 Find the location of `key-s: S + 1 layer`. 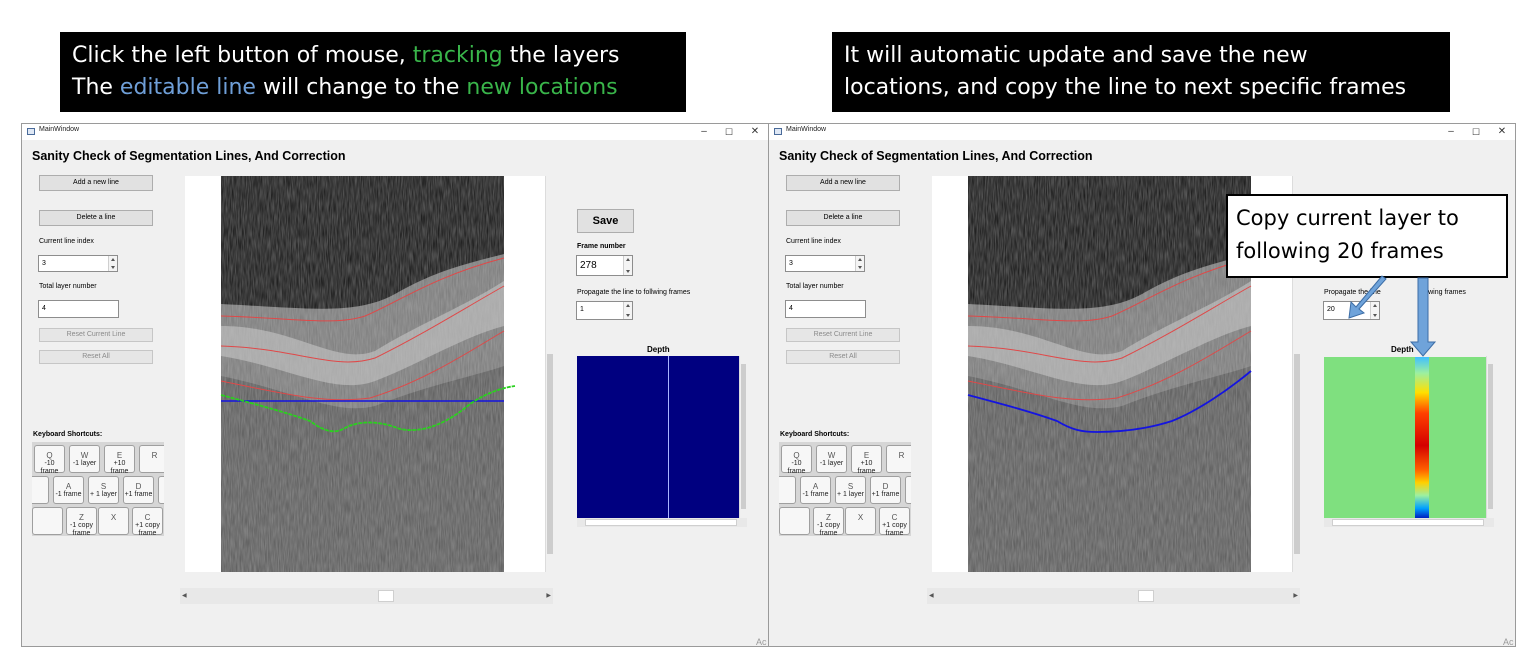

key-s: S + 1 layer is located at coordinates (103, 490).